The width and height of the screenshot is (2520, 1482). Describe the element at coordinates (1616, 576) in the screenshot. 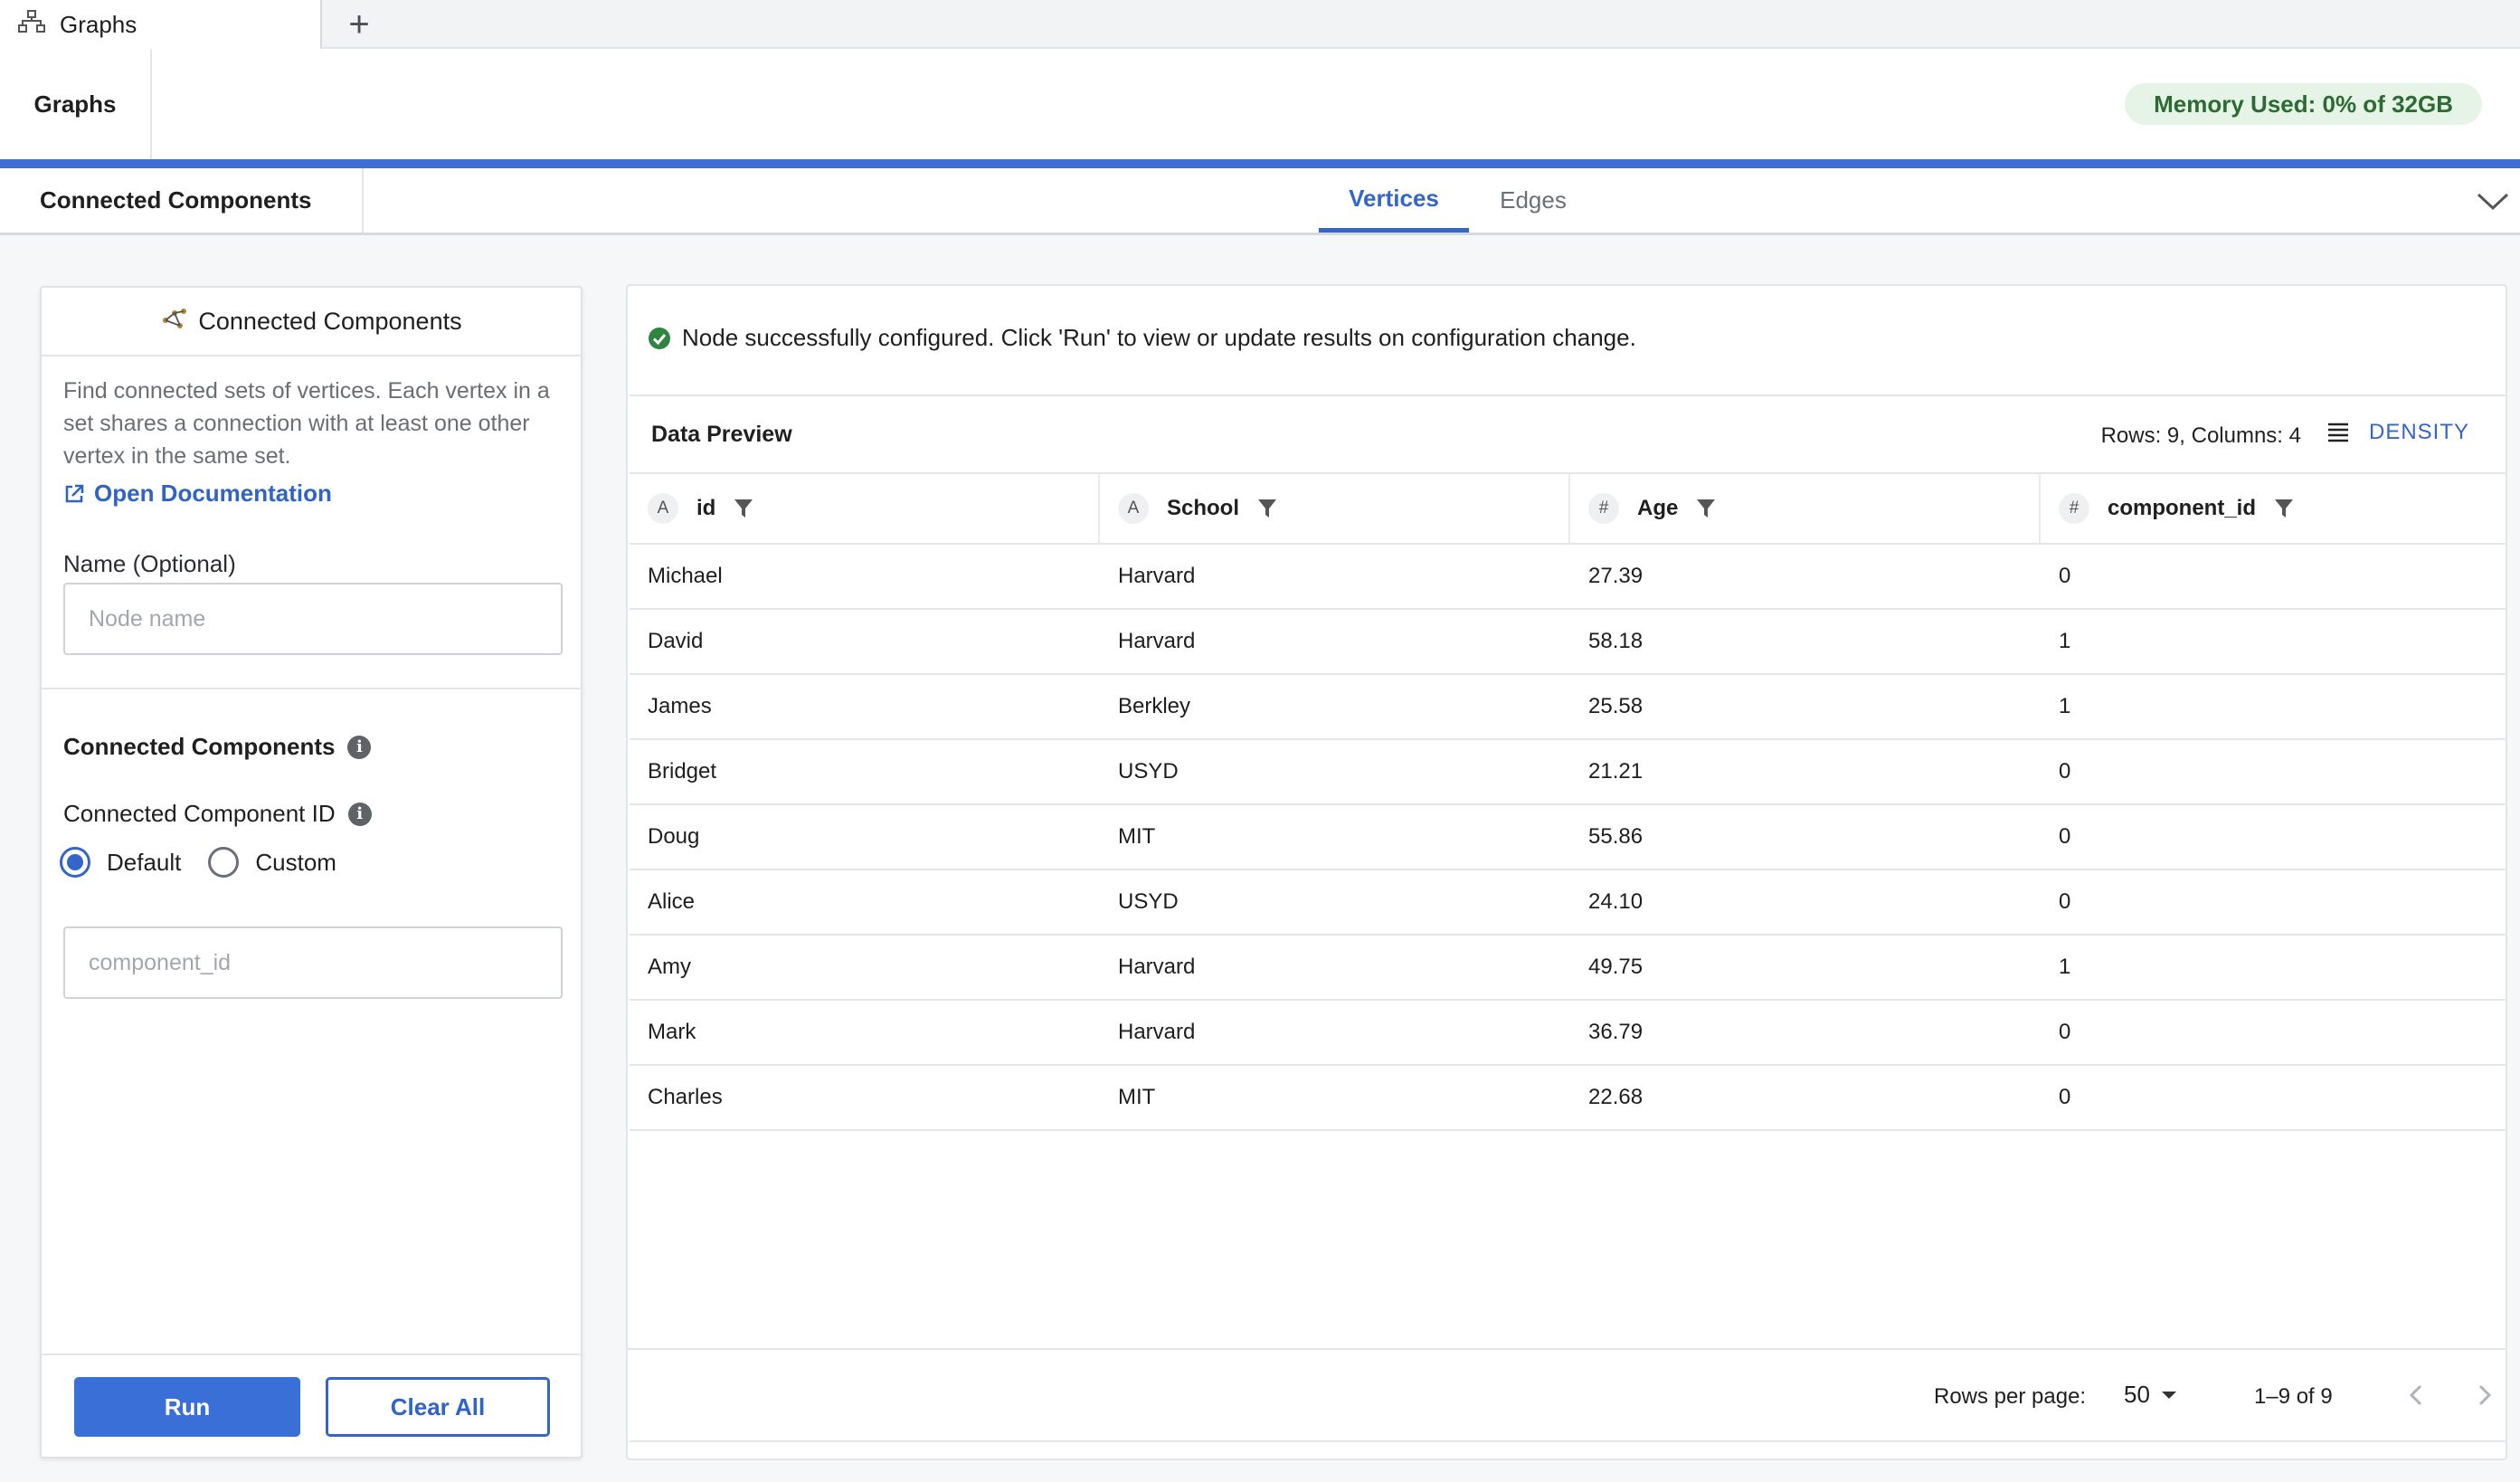

I see `cell-age: 27.39` at that location.